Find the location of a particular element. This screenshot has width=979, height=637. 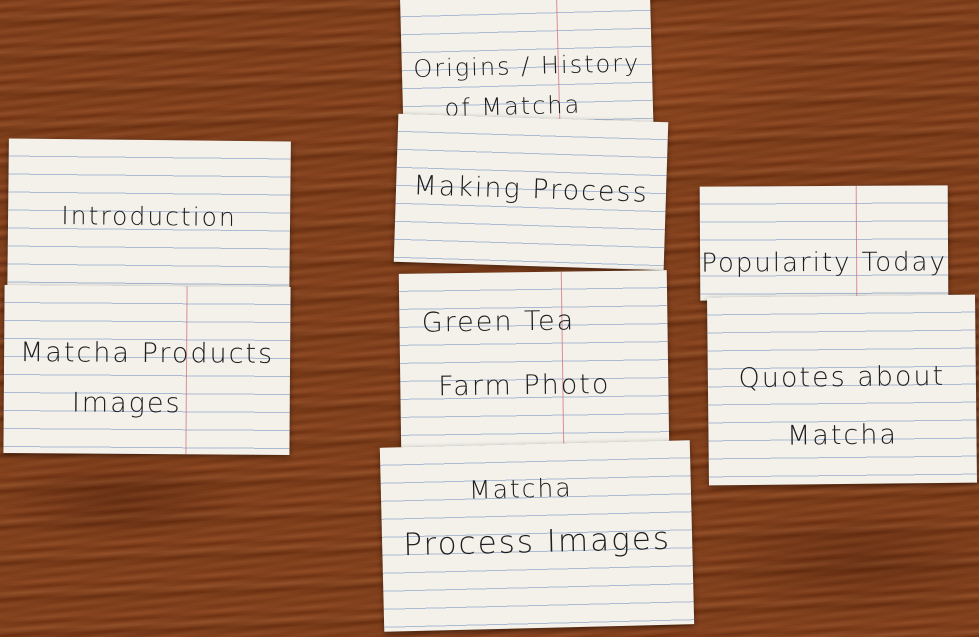

card-quotes-line1: Quotes about is located at coordinates (842, 377).